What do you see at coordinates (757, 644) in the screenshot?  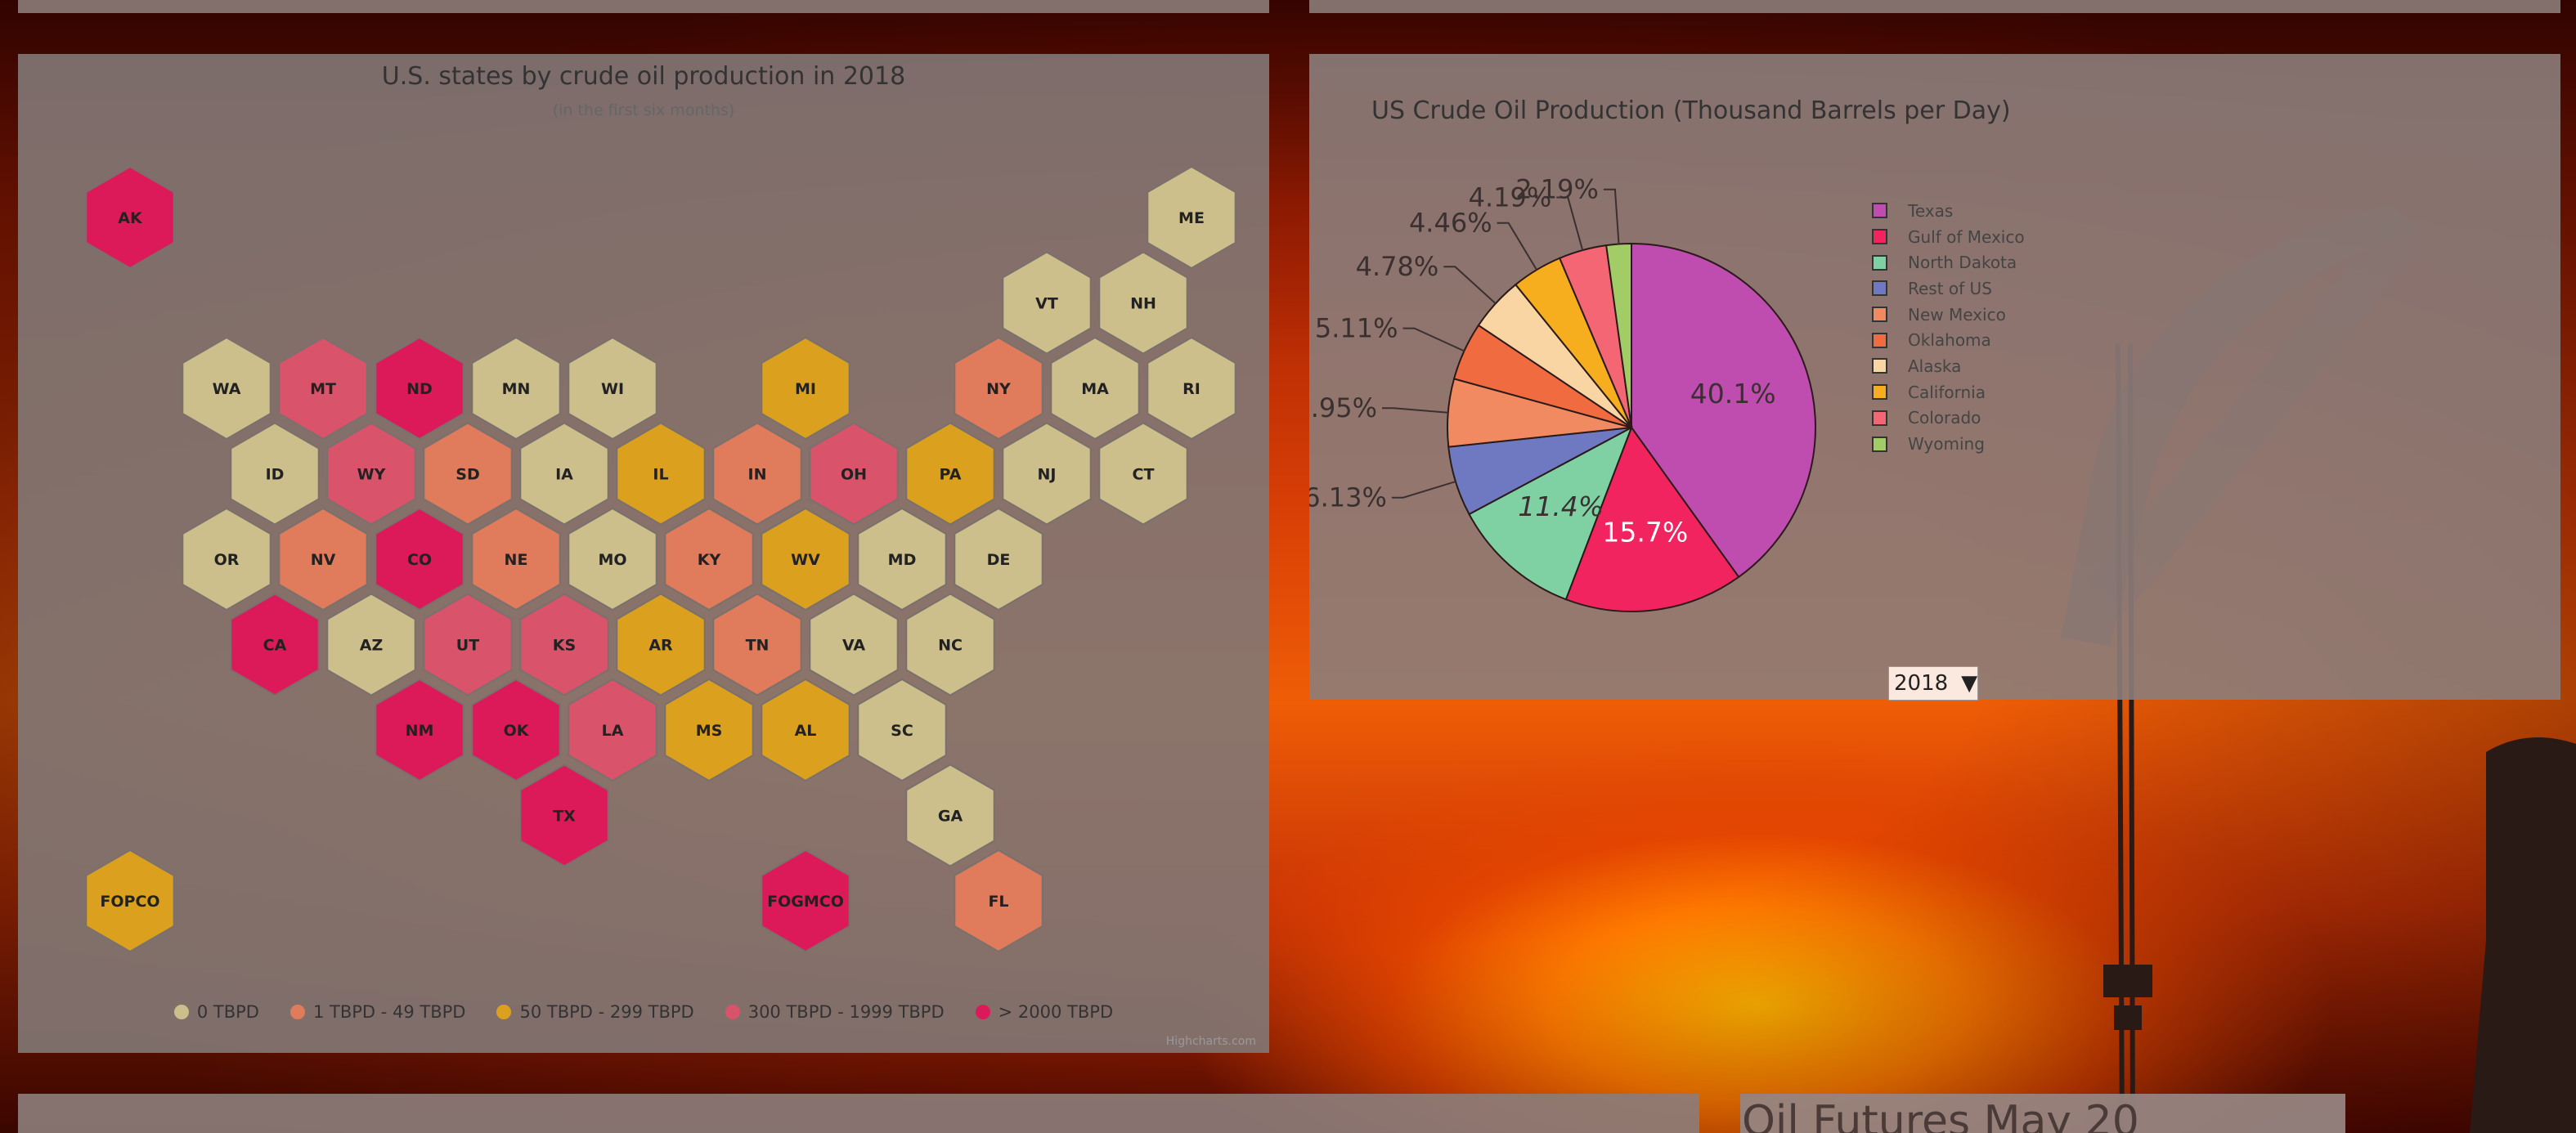 I see `state-tile-tn: TN` at bounding box center [757, 644].